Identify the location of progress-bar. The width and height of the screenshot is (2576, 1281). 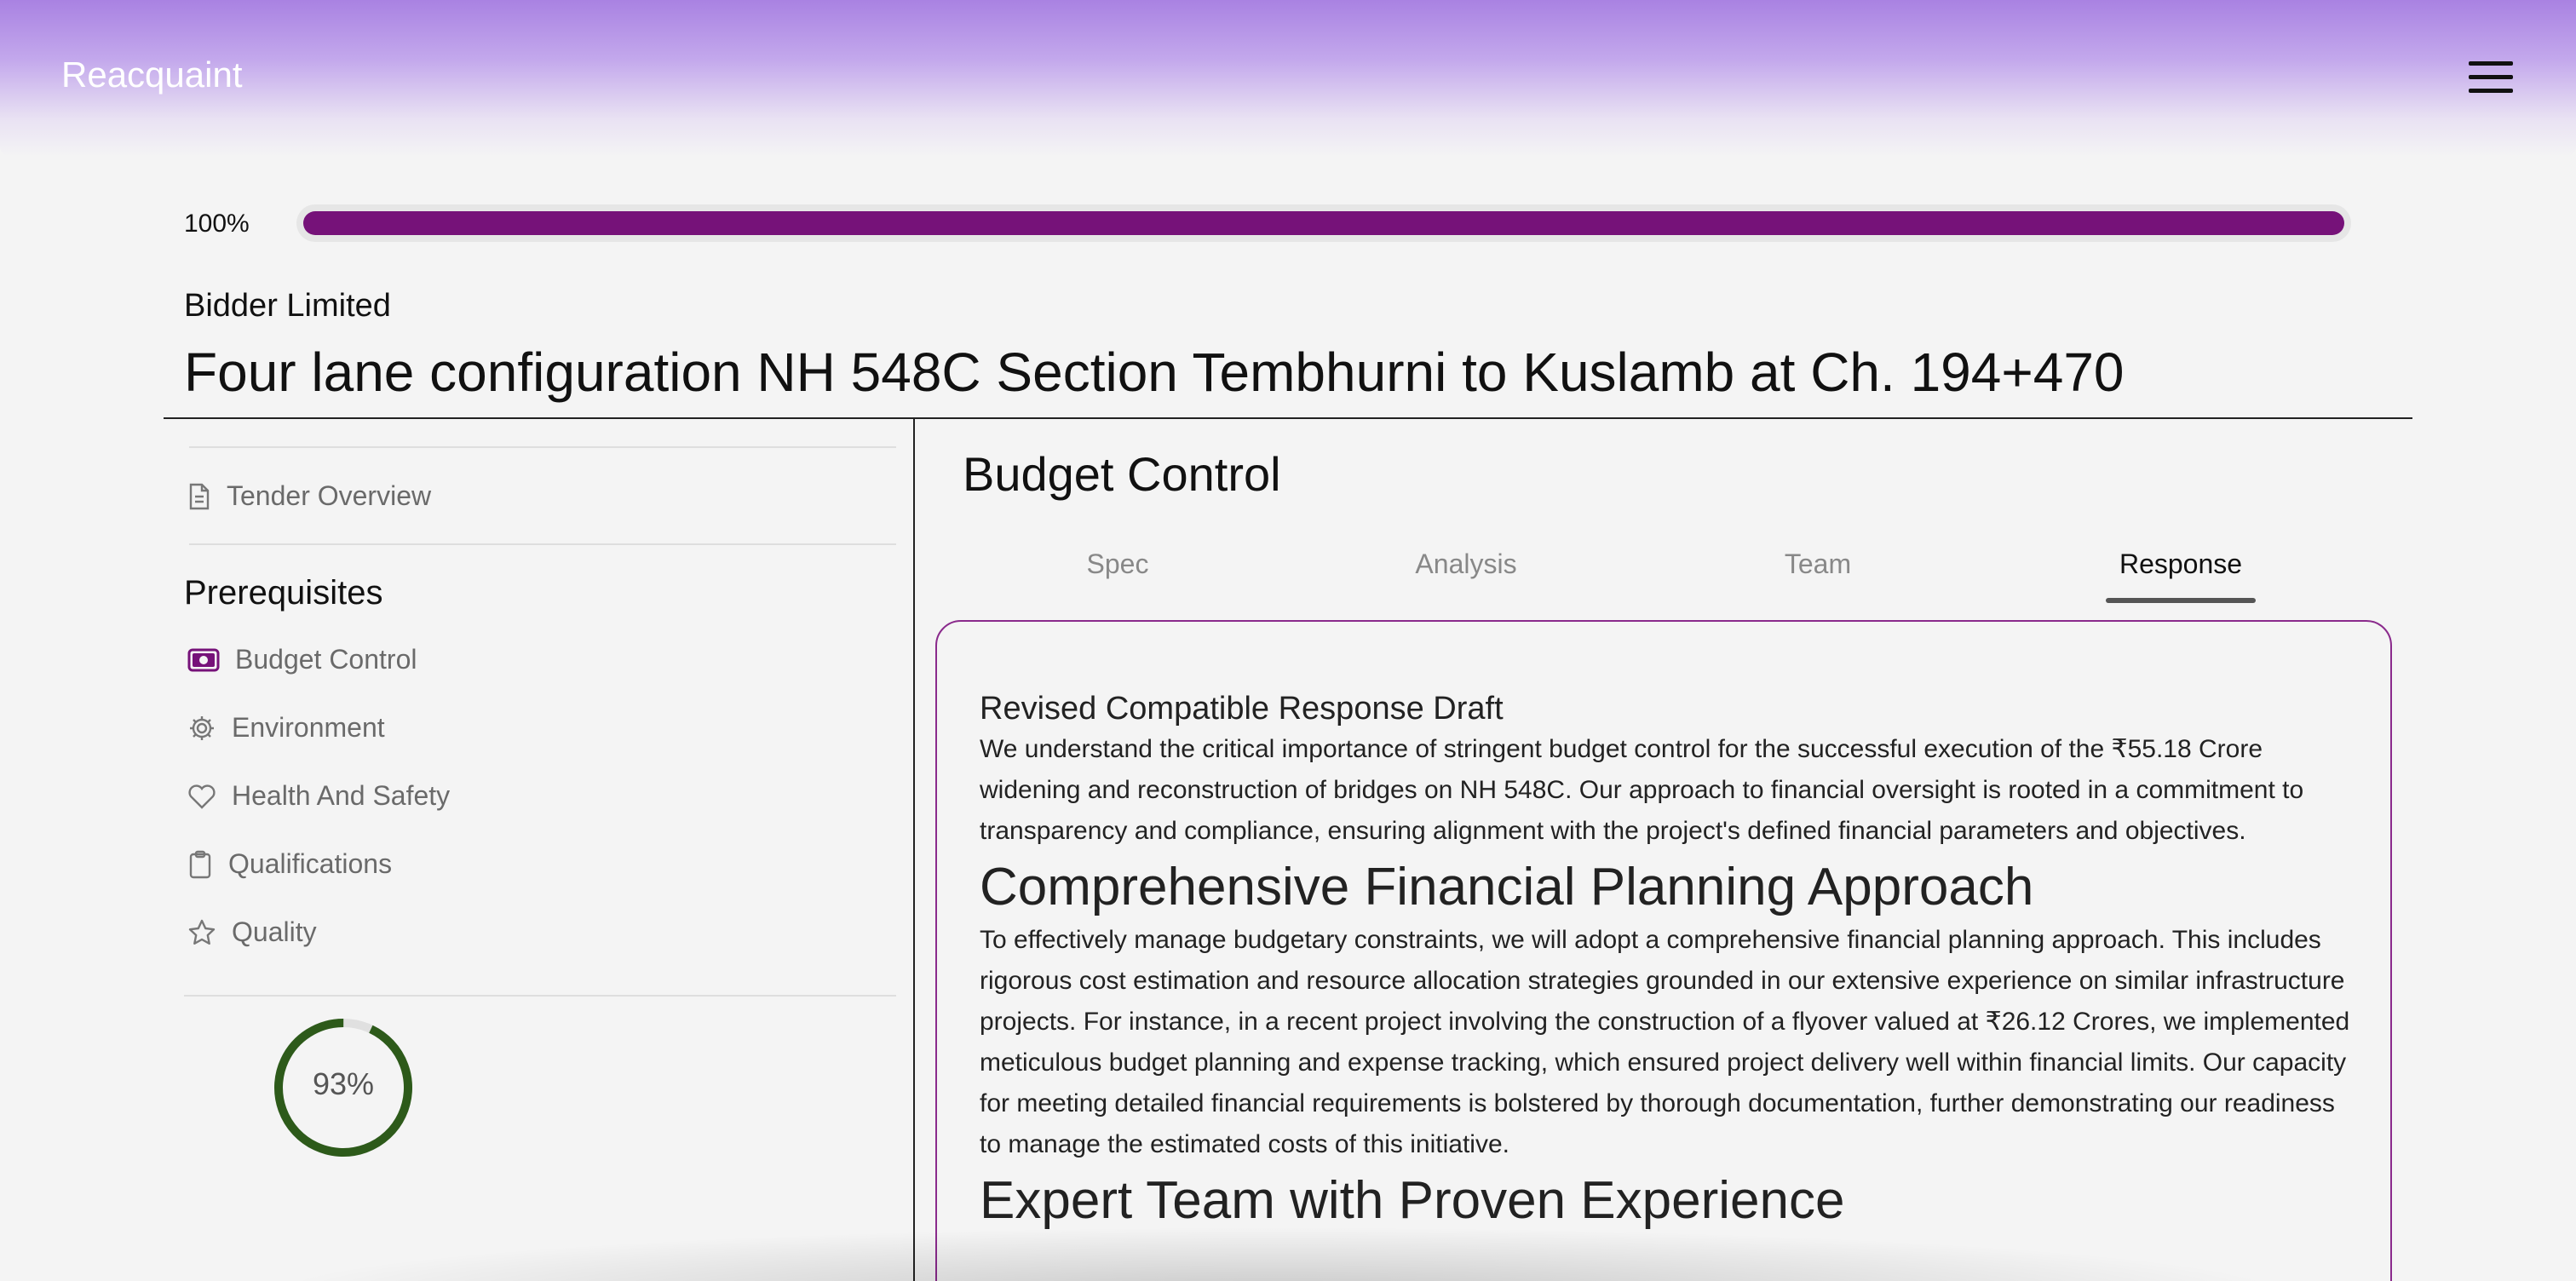
(1324, 223).